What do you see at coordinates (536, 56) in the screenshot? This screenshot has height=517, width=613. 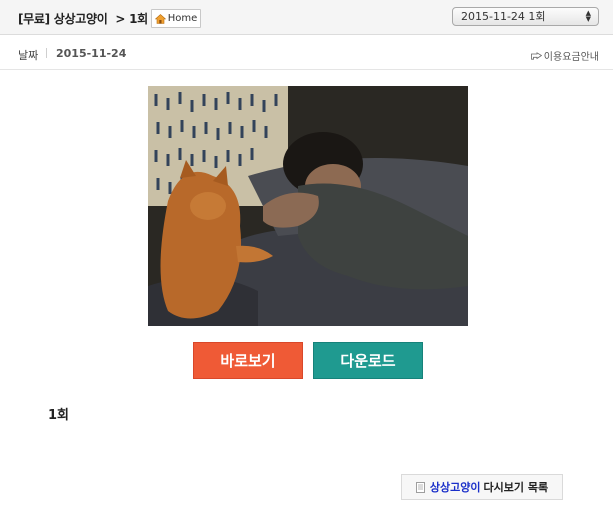 I see `pointing-hand-icon` at bounding box center [536, 56].